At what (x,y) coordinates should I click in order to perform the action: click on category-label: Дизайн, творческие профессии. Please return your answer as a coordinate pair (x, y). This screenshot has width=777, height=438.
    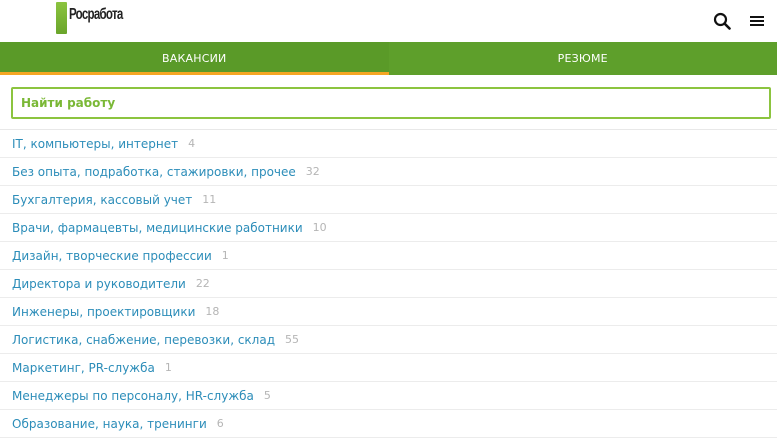
    Looking at the image, I should click on (112, 256).